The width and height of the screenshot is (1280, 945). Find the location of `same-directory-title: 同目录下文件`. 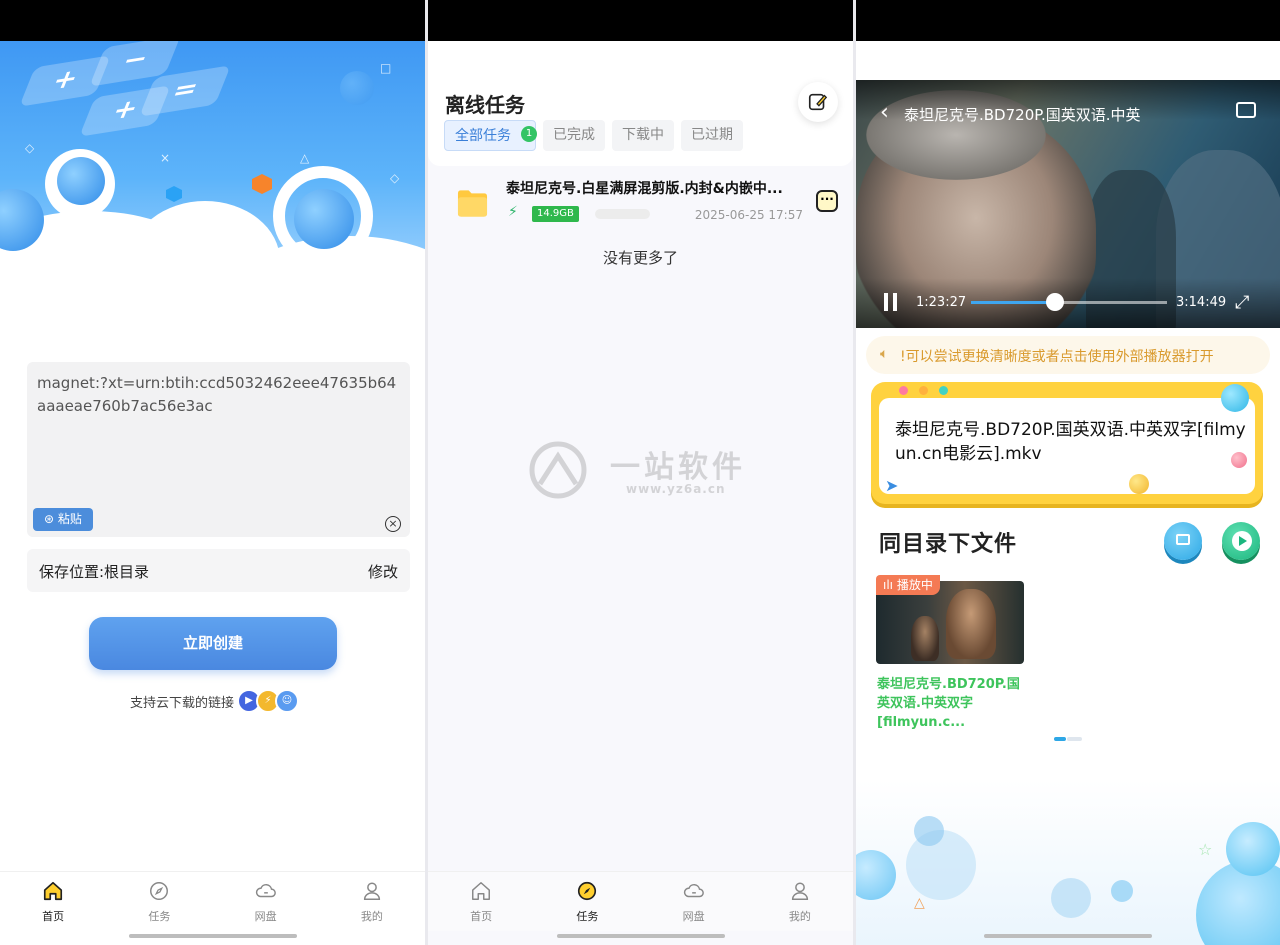

same-directory-title: 同目录下文件 is located at coordinates (948, 544).